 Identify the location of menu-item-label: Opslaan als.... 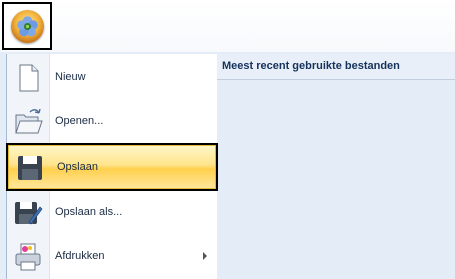
(89, 212).